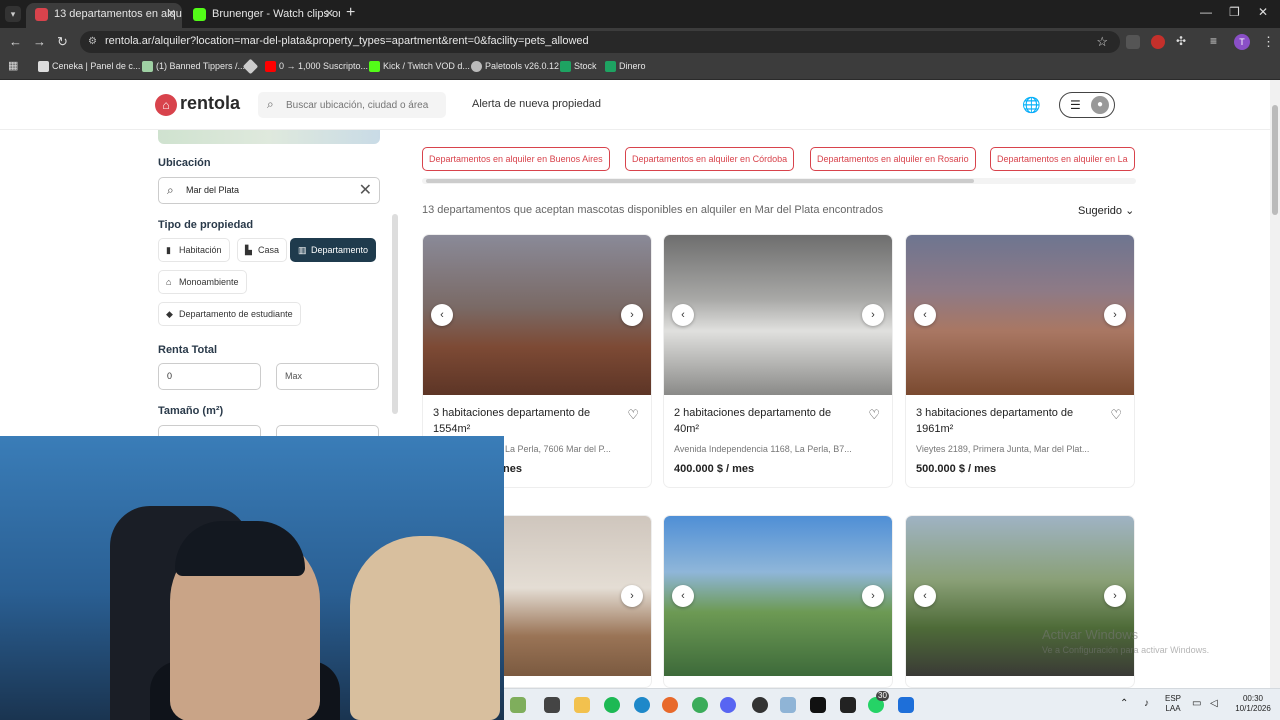 The image size is (1280, 720). What do you see at coordinates (1173, 704) in the screenshot?
I see `language-indicator: ESP LAA` at bounding box center [1173, 704].